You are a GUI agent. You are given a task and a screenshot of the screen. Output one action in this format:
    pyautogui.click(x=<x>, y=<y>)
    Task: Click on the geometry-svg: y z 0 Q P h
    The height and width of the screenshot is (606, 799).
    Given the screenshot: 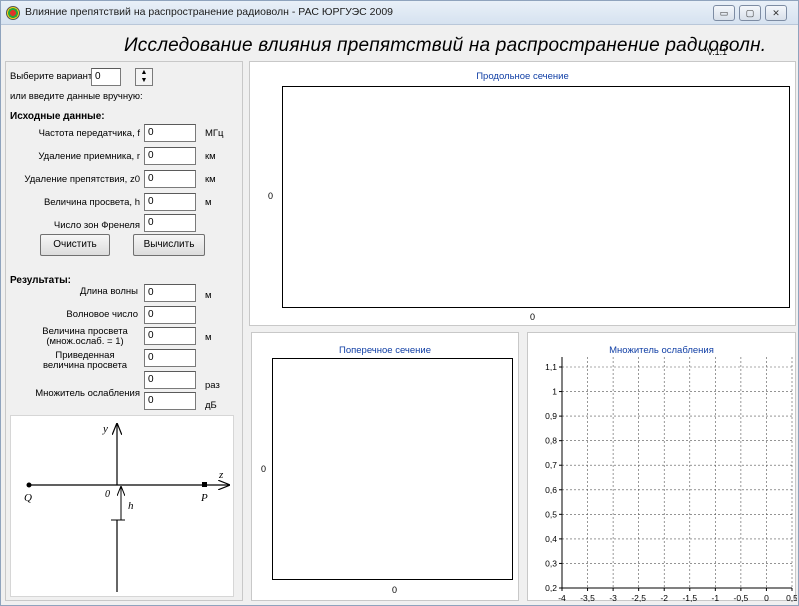 What is the action you would take?
    pyautogui.click(x=129, y=504)
    